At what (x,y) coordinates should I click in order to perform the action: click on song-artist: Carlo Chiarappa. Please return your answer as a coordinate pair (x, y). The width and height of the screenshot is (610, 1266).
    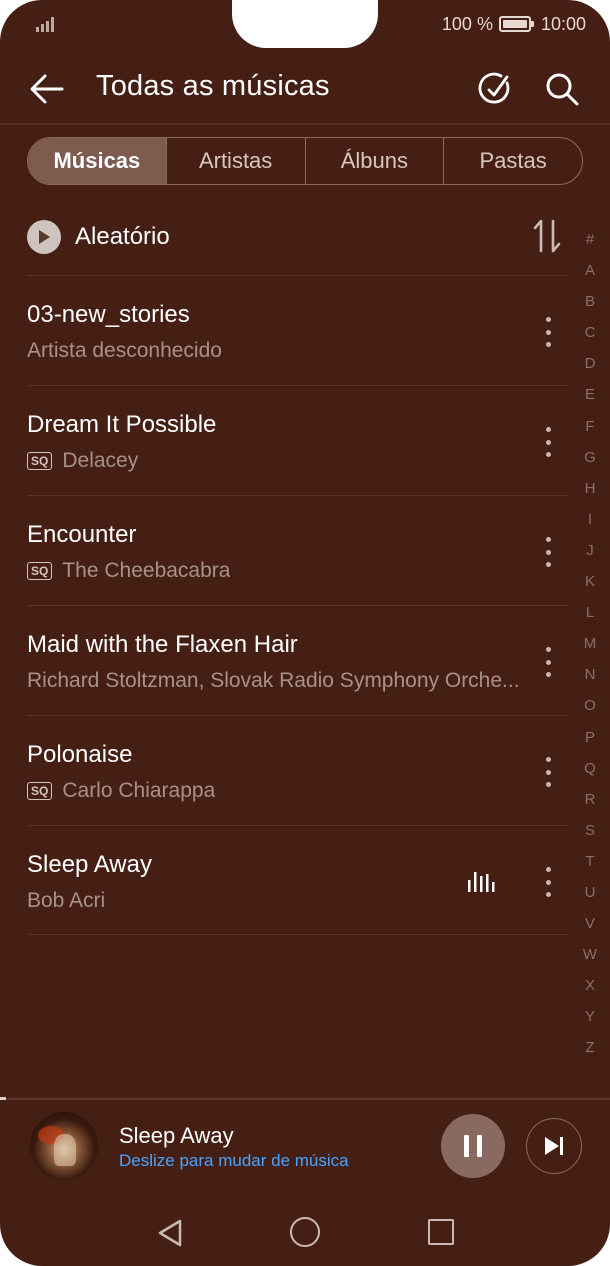
    Looking at the image, I should click on (139, 790).